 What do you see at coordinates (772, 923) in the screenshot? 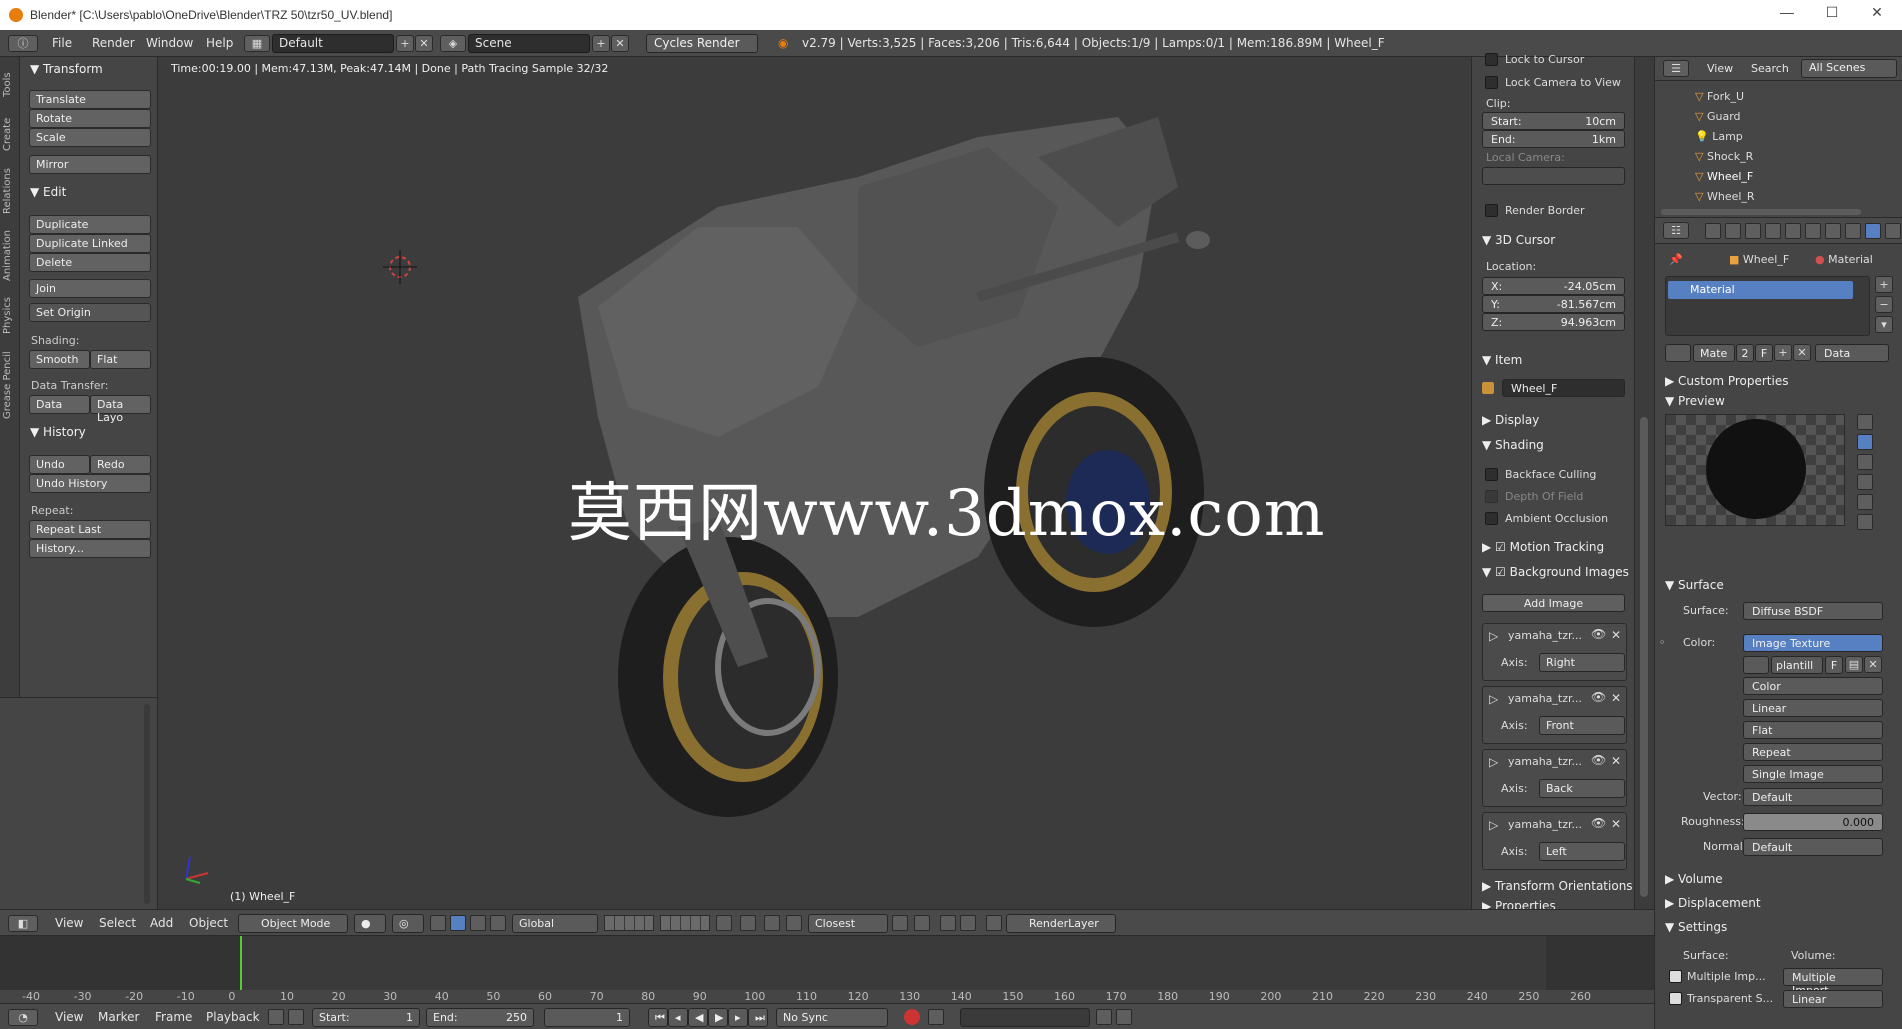
I see `snap-toggle-icon` at bounding box center [772, 923].